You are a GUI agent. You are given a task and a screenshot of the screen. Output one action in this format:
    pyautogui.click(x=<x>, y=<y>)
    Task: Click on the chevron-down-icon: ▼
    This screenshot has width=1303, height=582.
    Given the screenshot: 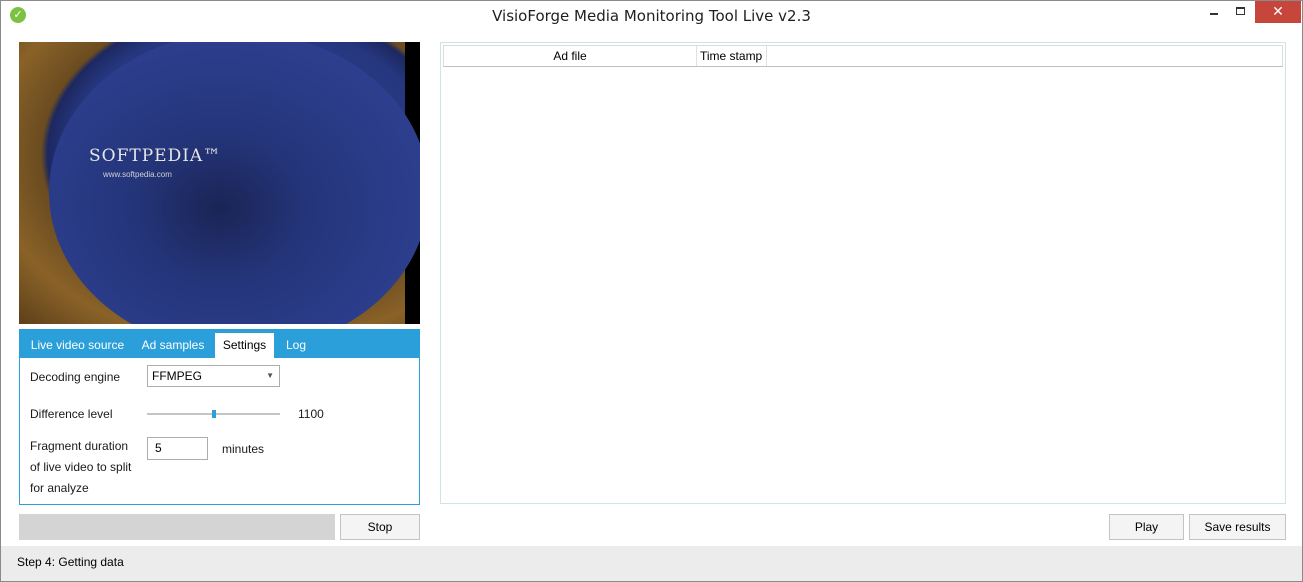 What is the action you would take?
    pyautogui.click(x=270, y=375)
    